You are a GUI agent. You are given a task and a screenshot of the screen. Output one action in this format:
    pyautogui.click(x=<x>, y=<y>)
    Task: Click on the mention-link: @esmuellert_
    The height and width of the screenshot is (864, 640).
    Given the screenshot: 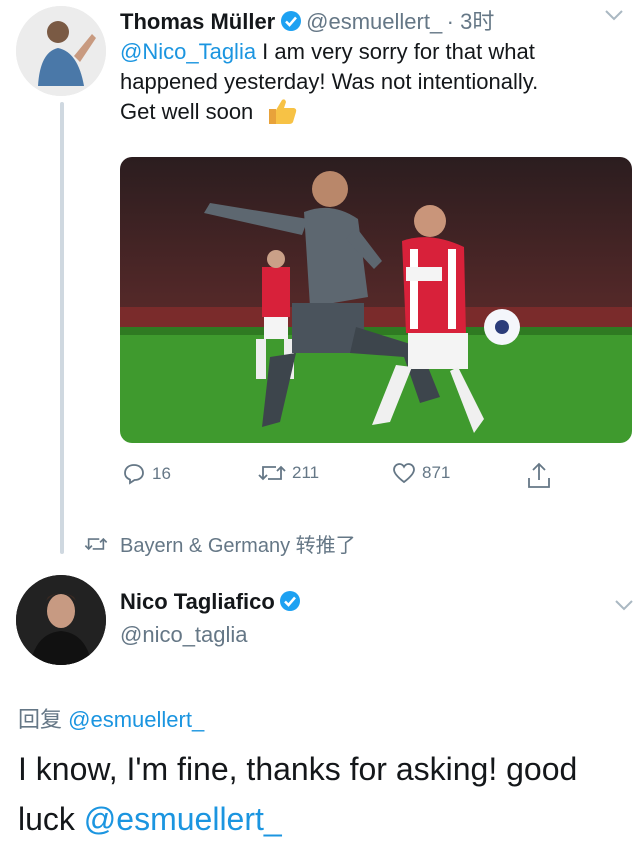 What is the action you would take?
    pyautogui.click(x=183, y=819)
    